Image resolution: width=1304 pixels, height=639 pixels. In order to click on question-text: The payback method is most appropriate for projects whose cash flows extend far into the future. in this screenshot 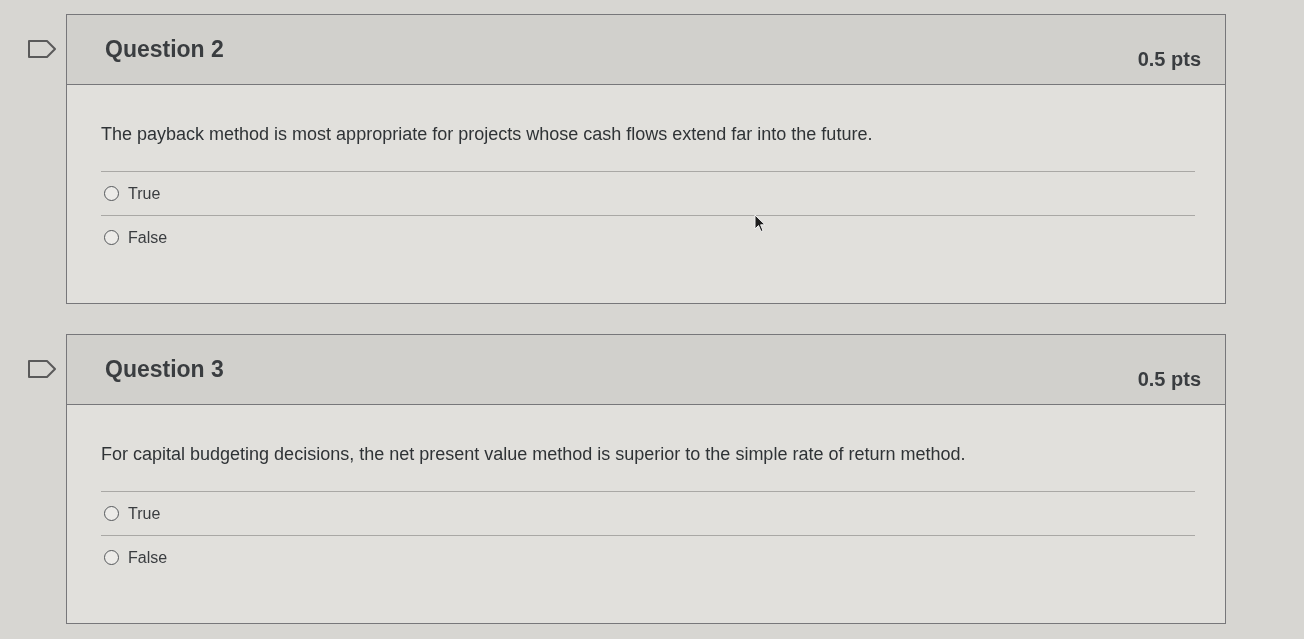, I will do `click(487, 134)`.